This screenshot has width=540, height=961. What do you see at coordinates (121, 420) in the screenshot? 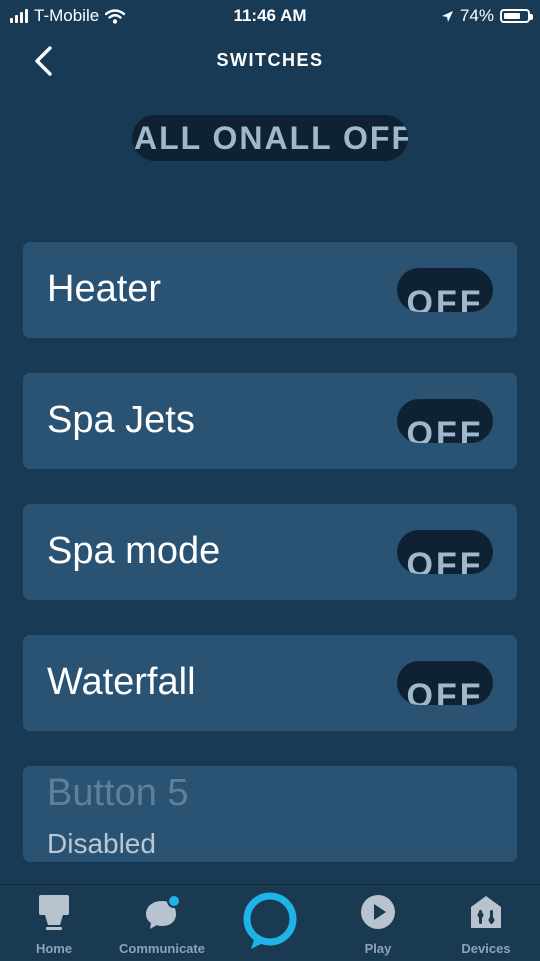
I see `switch-label: Spa Jets` at bounding box center [121, 420].